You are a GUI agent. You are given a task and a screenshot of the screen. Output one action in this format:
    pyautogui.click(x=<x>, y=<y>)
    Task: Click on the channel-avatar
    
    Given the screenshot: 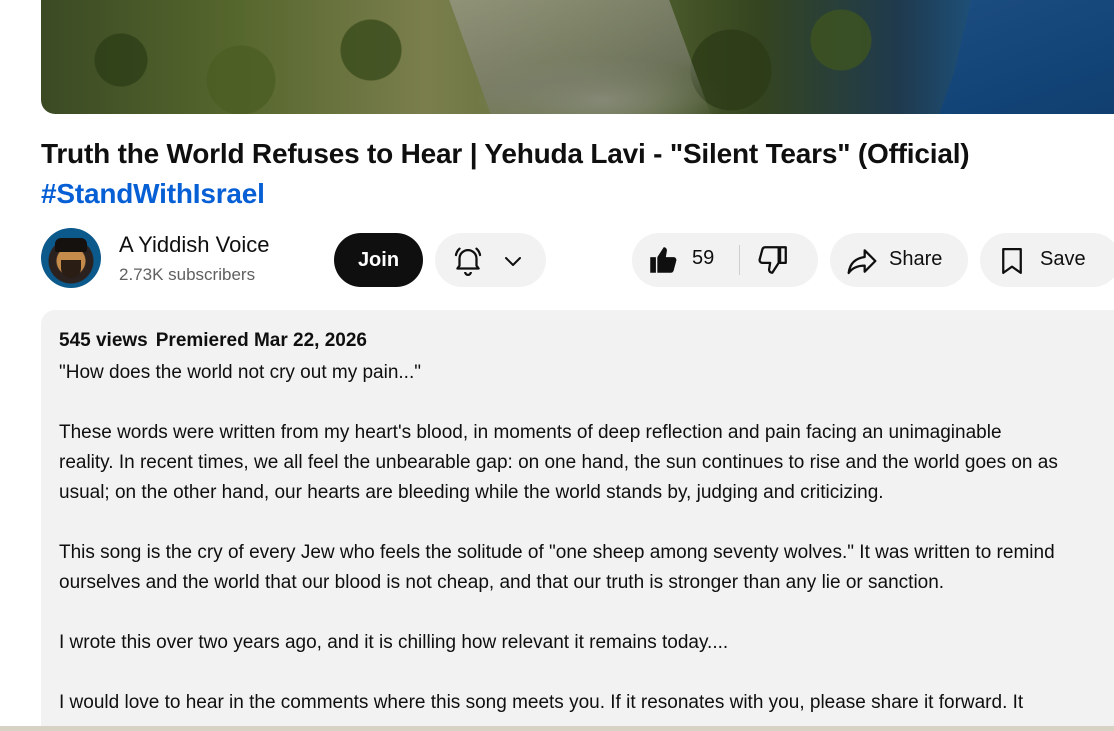 What is the action you would take?
    pyautogui.click(x=71, y=258)
    